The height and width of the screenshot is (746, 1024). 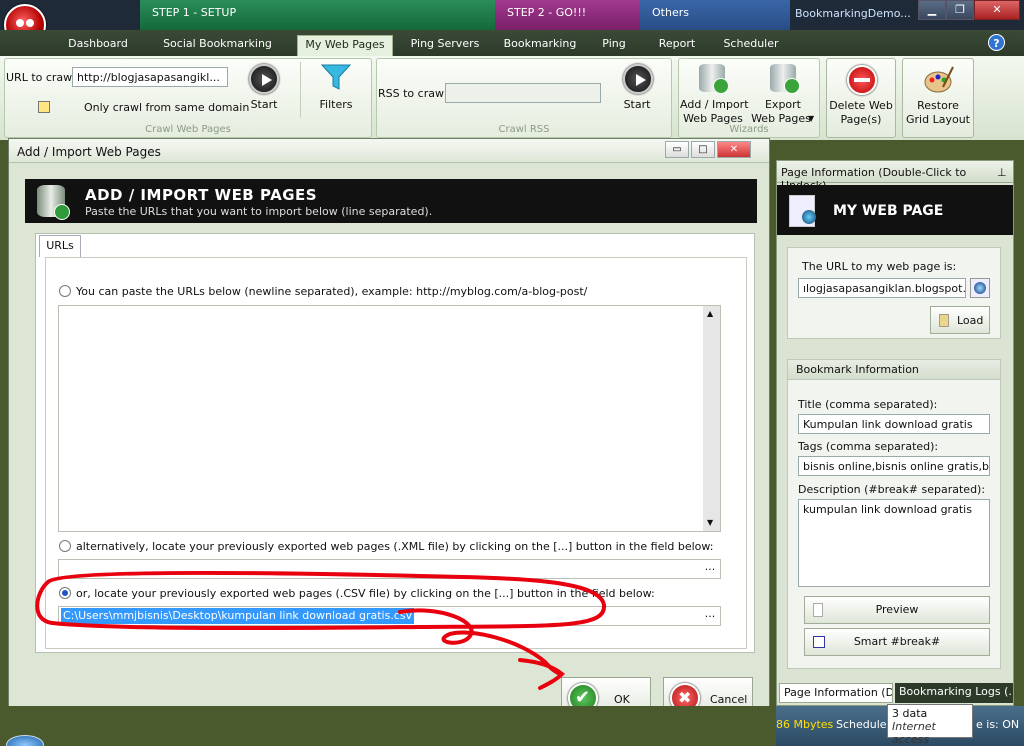 I want to click on start-rss-play-icon, so click(x=638, y=79).